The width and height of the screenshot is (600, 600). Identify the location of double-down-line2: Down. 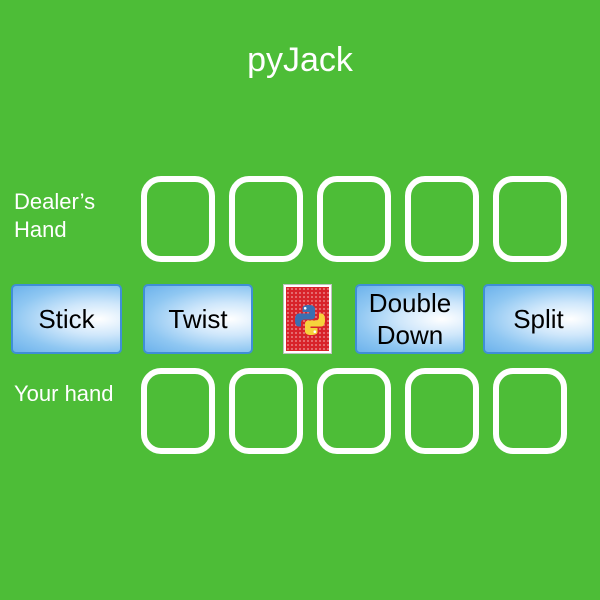
(410, 335).